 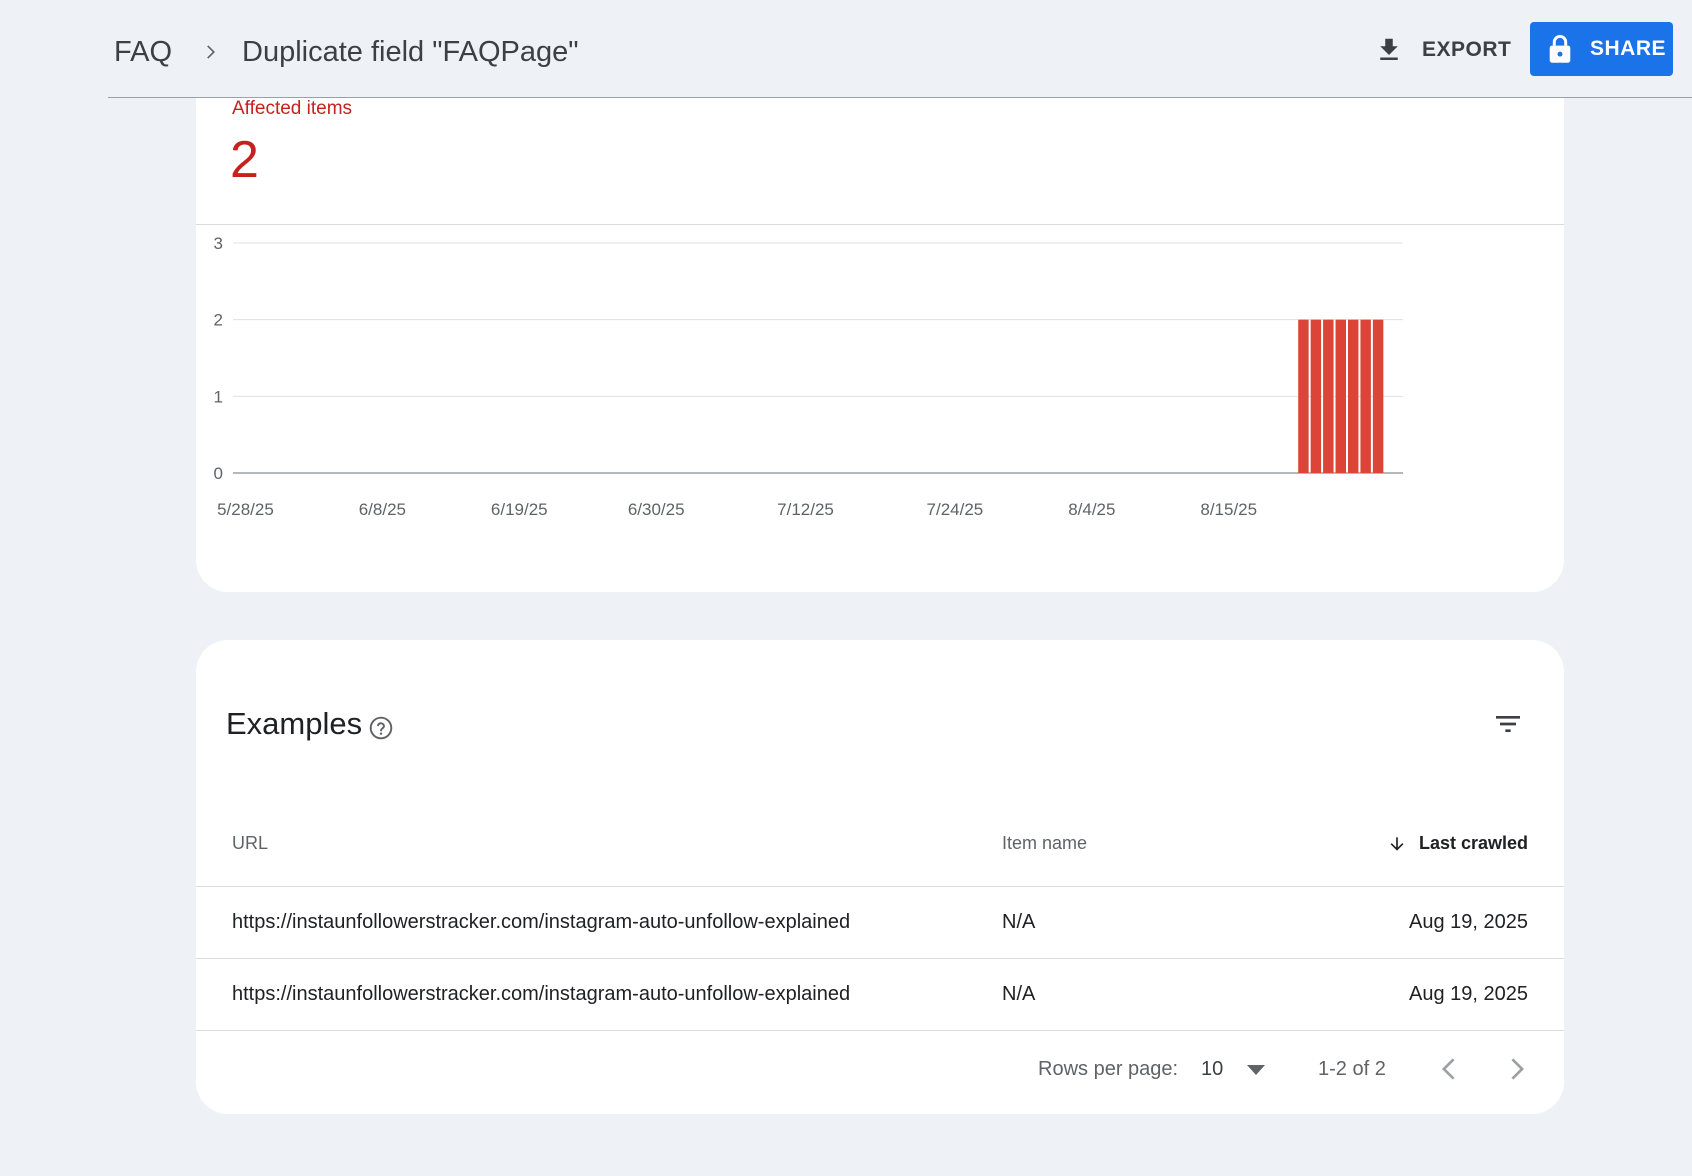 What do you see at coordinates (1091, 509) in the screenshot?
I see `x-tick-label: 8/4/25` at bounding box center [1091, 509].